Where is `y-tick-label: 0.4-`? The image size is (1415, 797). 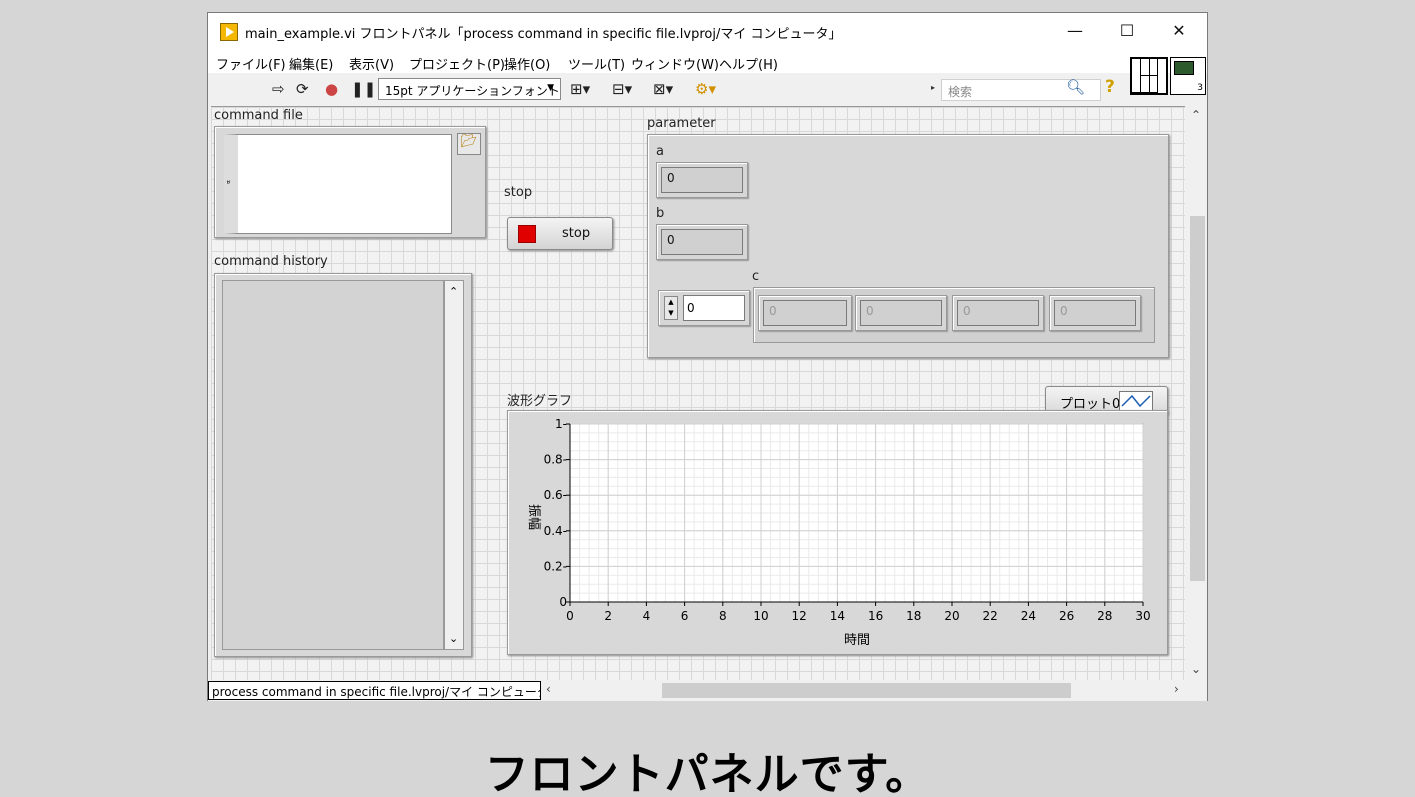 y-tick-label: 0.4- is located at coordinates (555, 531).